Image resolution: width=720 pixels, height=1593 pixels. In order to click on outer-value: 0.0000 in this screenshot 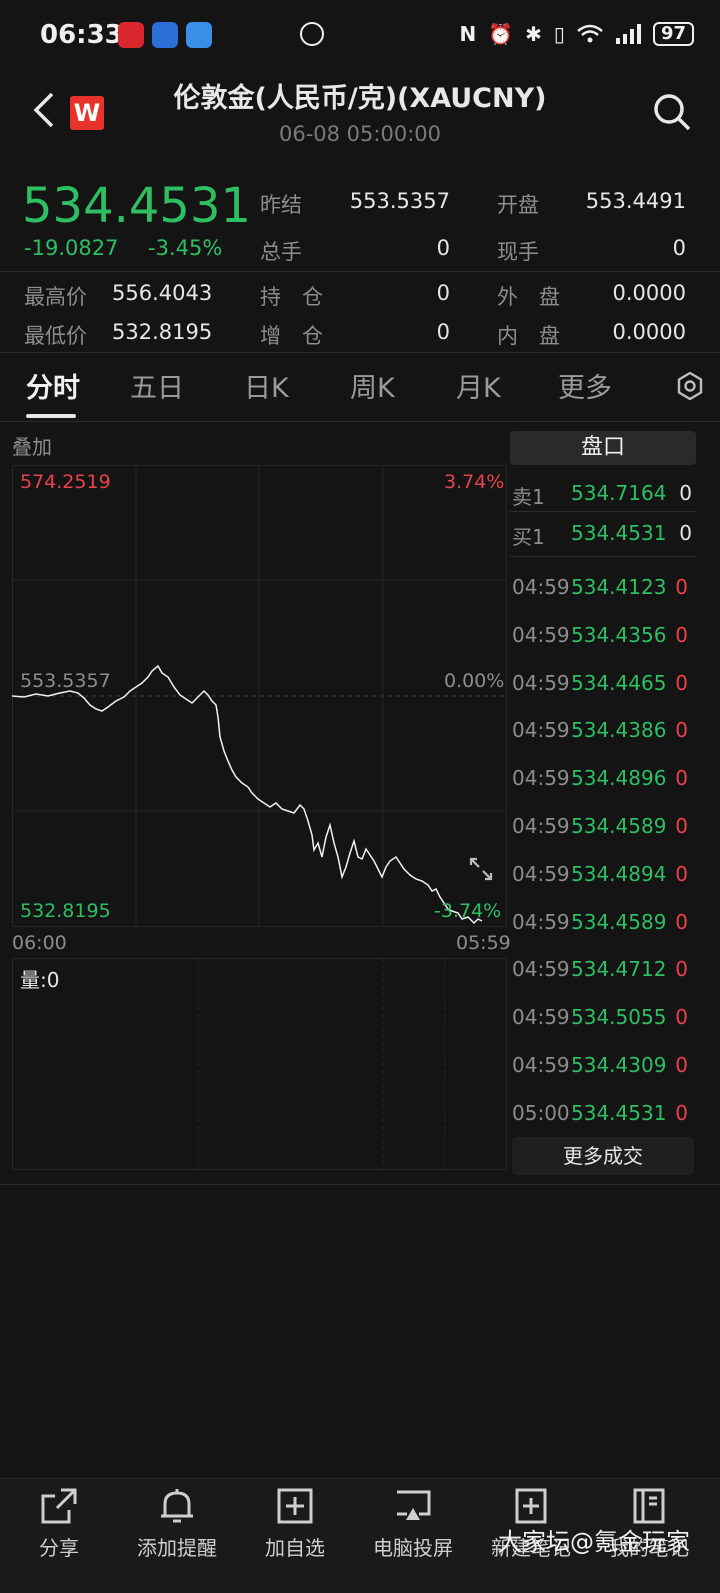, I will do `click(649, 293)`.